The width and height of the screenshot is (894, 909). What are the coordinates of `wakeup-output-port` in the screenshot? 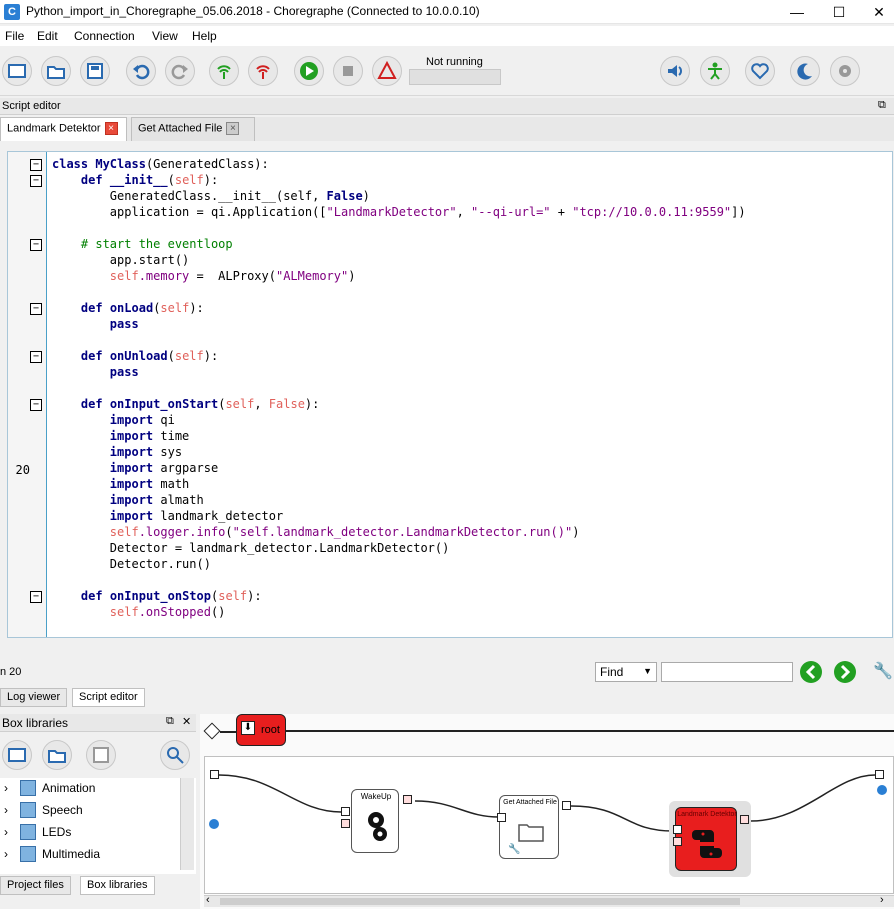 It's located at (407, 799).